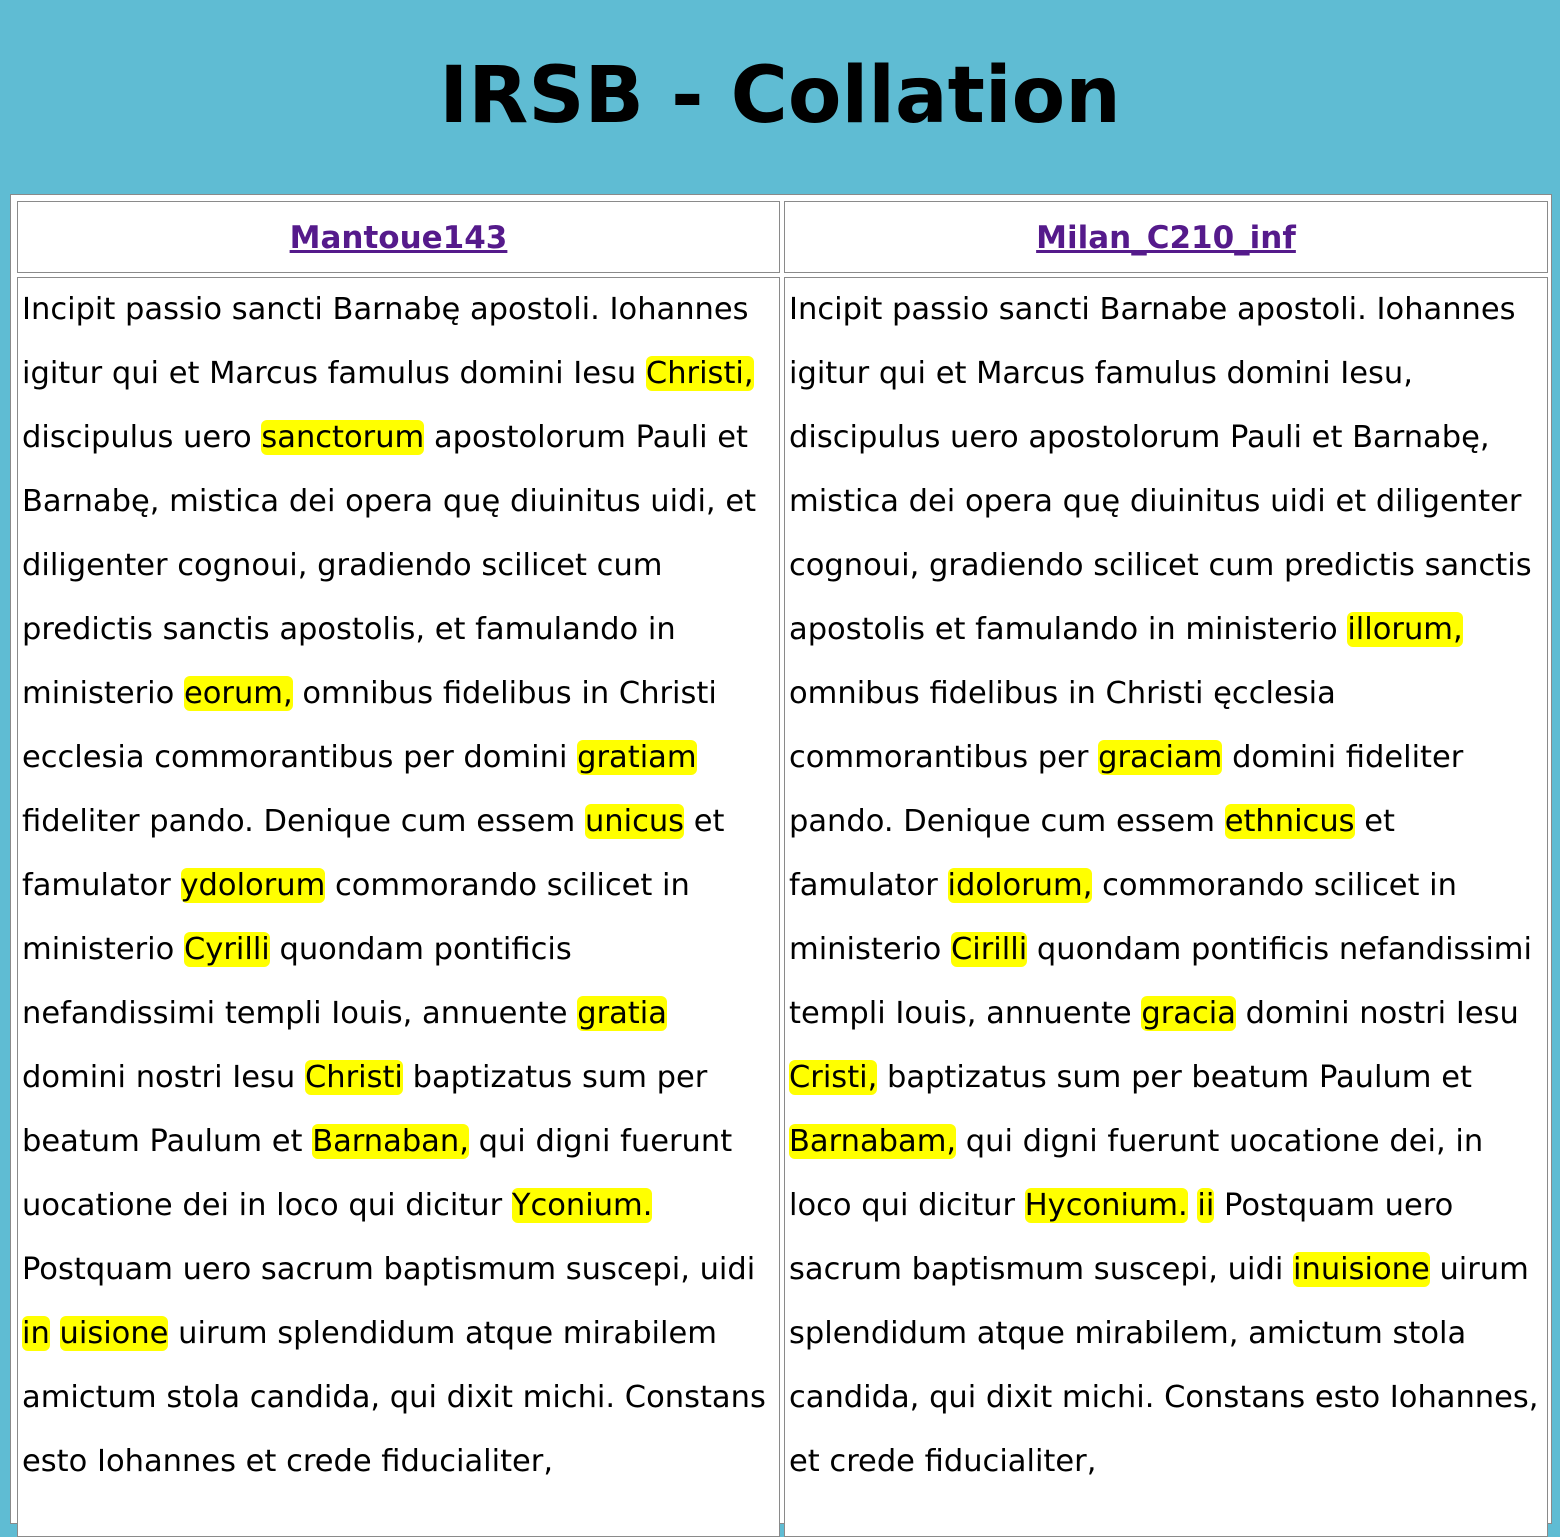 Image resolution: width=1560 pixels, height=1537 pixels. I want to click on variant-highlight: sanctorum, so click(343, 437).